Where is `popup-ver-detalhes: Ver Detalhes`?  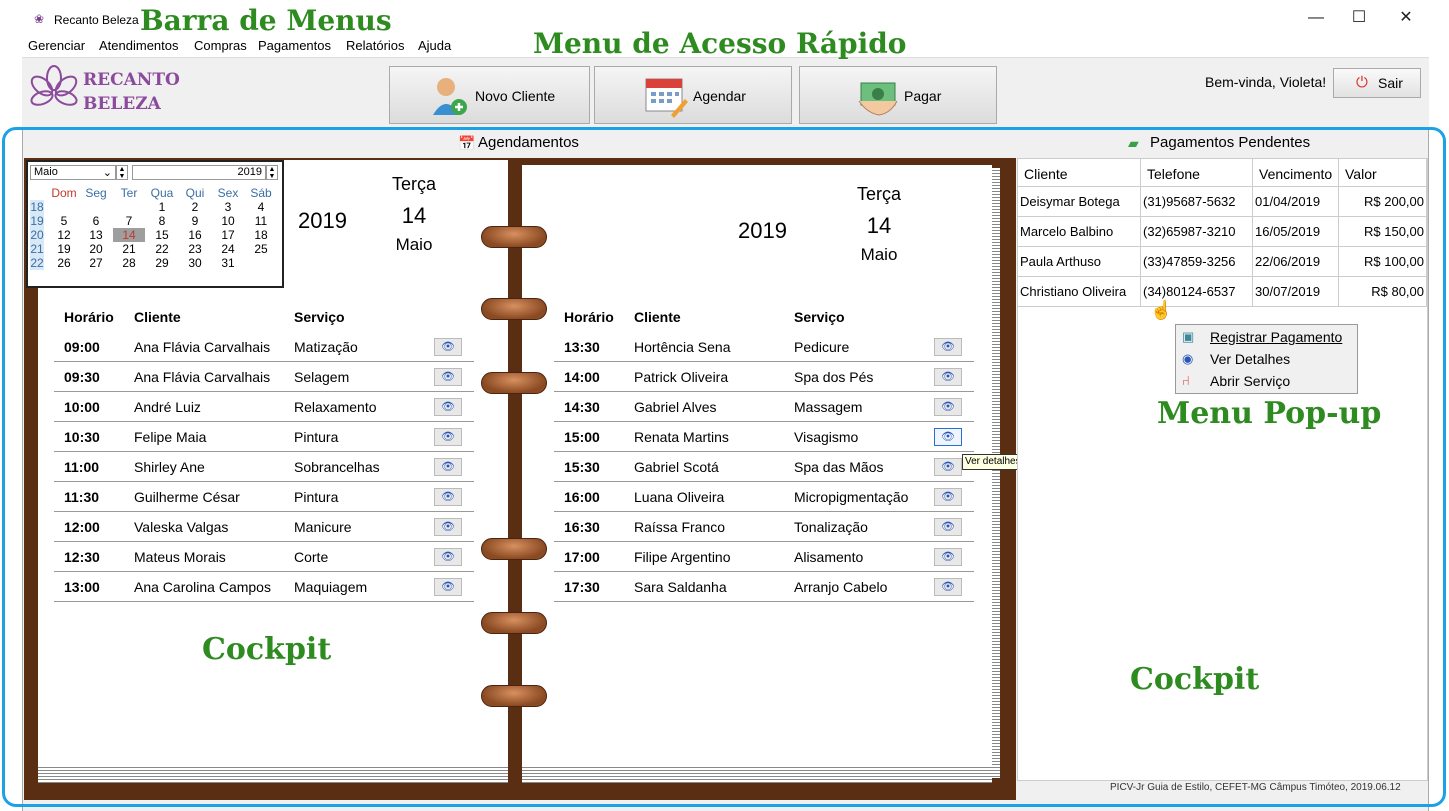
popup-ver-detalhes: Ver Detalhes is located at coordinates (1250, 359).